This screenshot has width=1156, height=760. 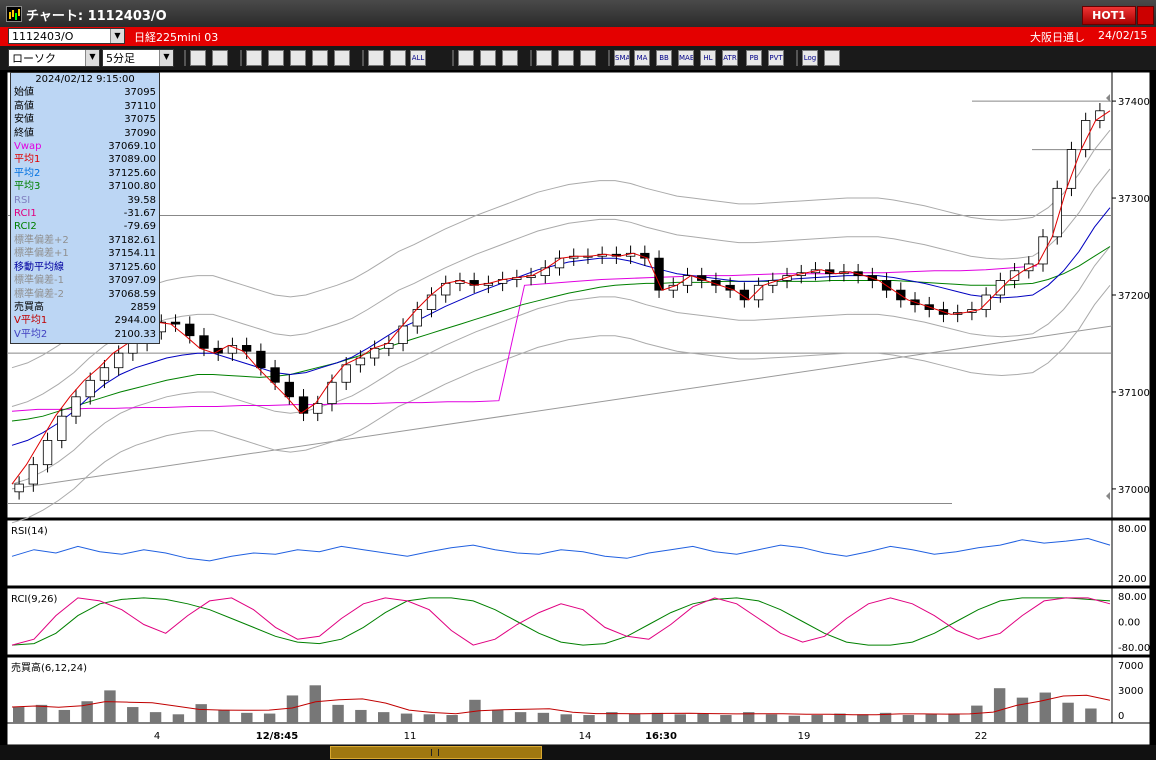 What do you see at coordinates (143, 307) in the screenshot?
I see `ohlc-value: 2859` at bounding box center [143, 307].